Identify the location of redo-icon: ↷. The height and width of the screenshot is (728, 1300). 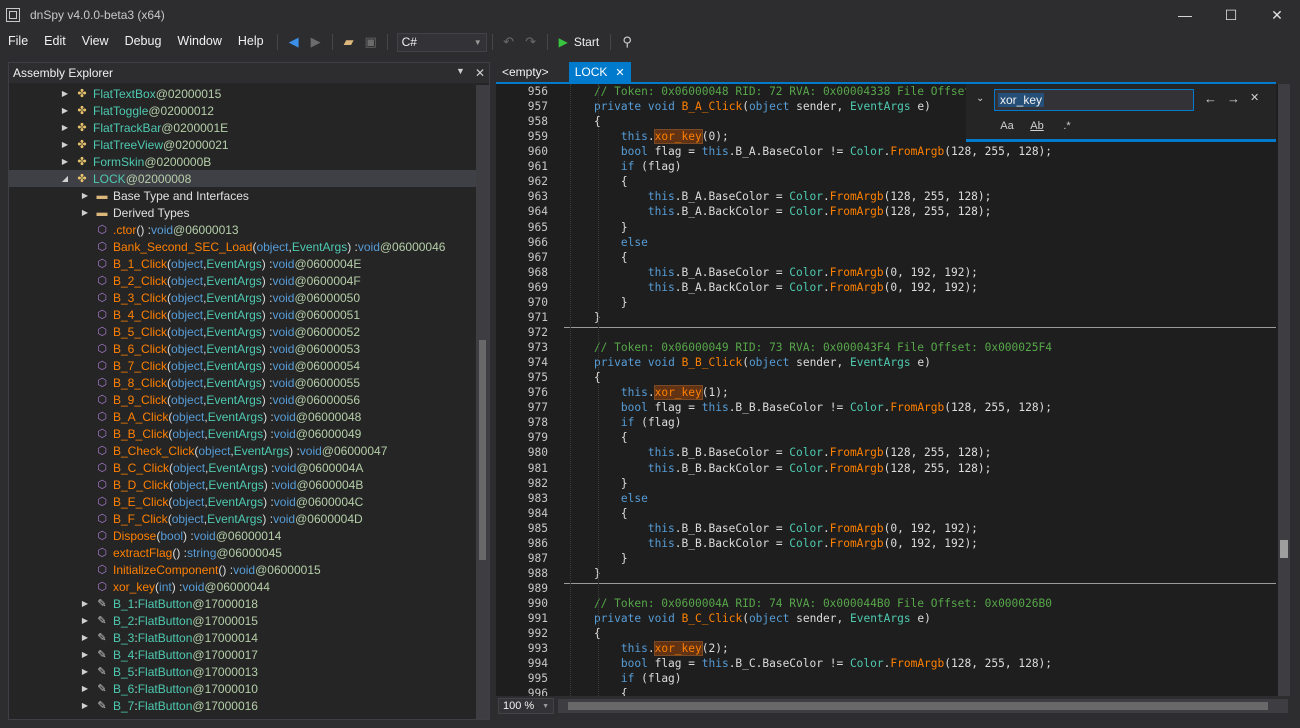
(531, 42).